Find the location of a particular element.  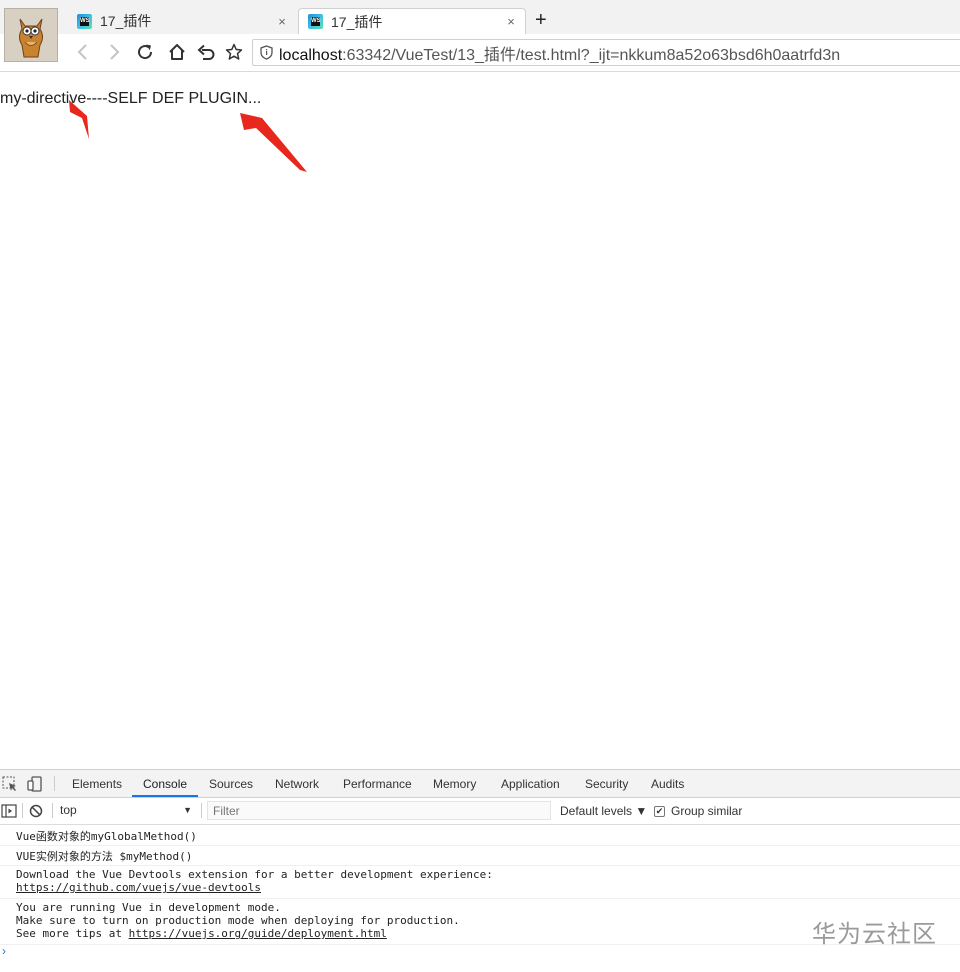

vue-devtools-link: https://github.com/vuejs/vue-devtools is located at coordinates (488, 887).